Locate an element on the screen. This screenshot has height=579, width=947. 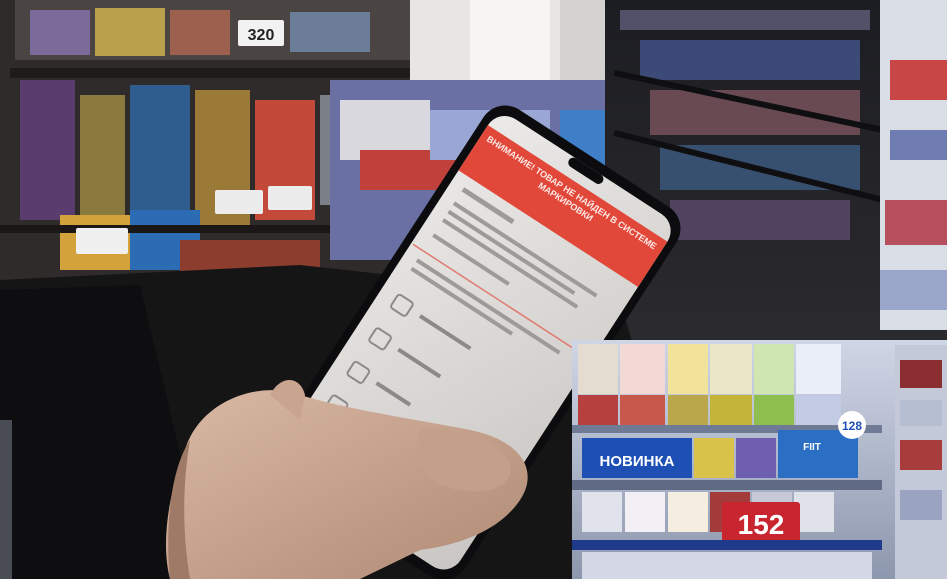
promo-banner-text: НОВИНКА is located at coordinates (637, 461).